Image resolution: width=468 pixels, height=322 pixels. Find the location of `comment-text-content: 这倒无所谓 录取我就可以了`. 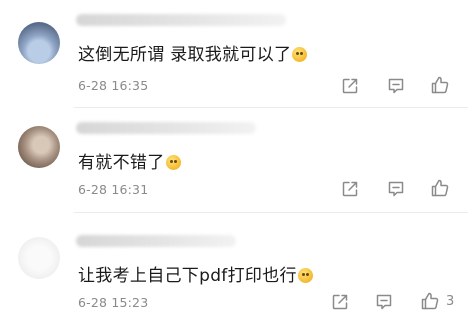

comment-text-content: 这倒无所谓 录取我就可以了 is located at coordinates (185, 55).